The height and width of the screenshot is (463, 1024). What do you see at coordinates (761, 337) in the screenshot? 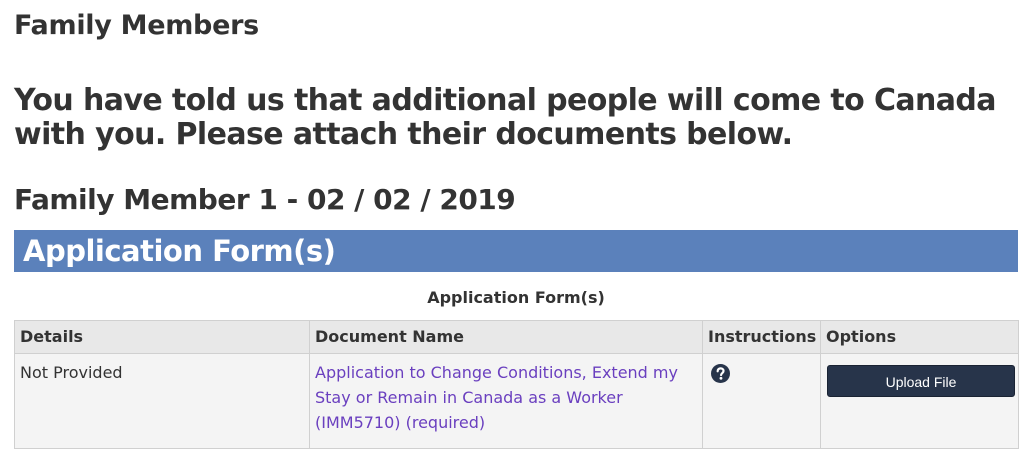
I see `column-header-instructions: Instructions` at bounding box center [761, 337].